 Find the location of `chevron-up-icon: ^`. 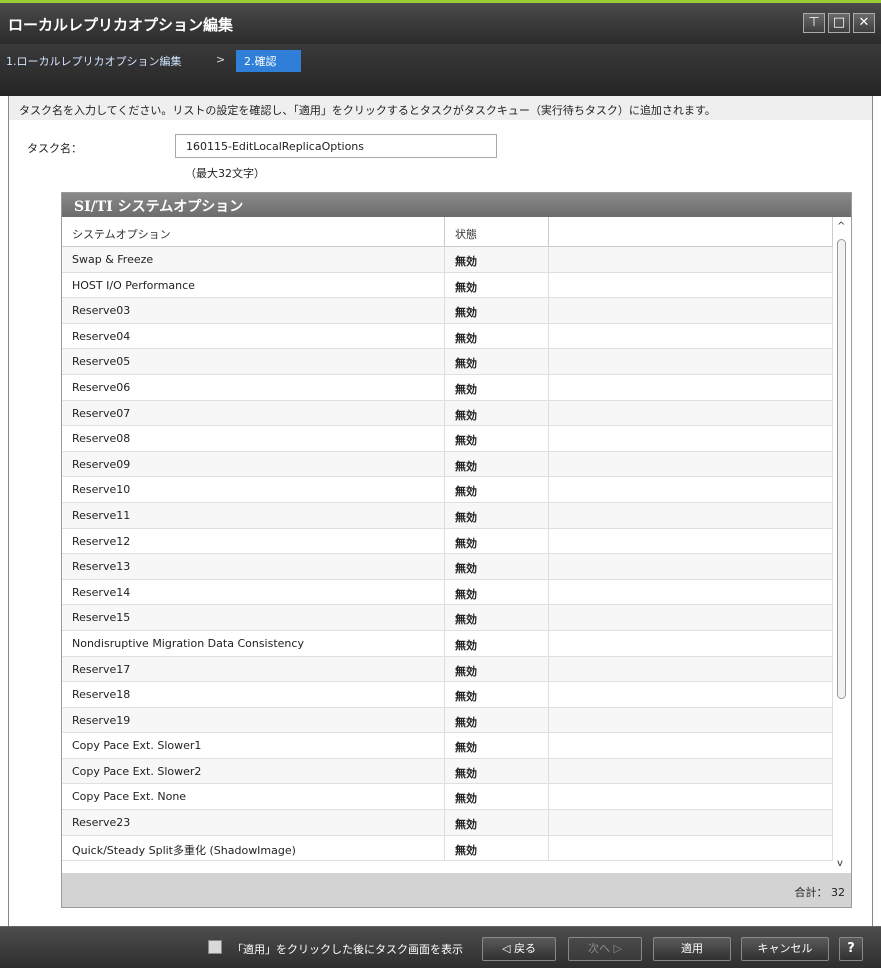

chevron-up-icon: ^ is located at coordinates (841, 226).